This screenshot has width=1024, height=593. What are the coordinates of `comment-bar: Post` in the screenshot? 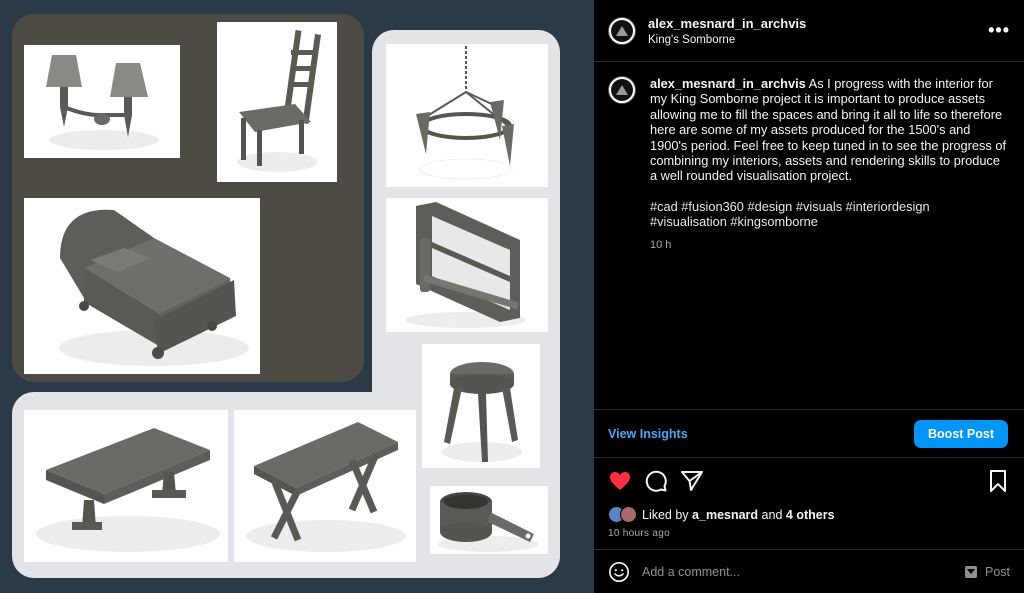 It's located at (809, 571).